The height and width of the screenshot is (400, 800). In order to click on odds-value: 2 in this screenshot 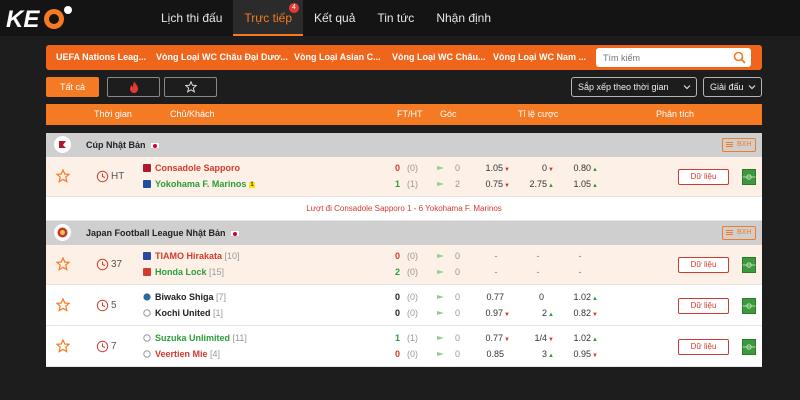, I will do `click(534, 313)`.